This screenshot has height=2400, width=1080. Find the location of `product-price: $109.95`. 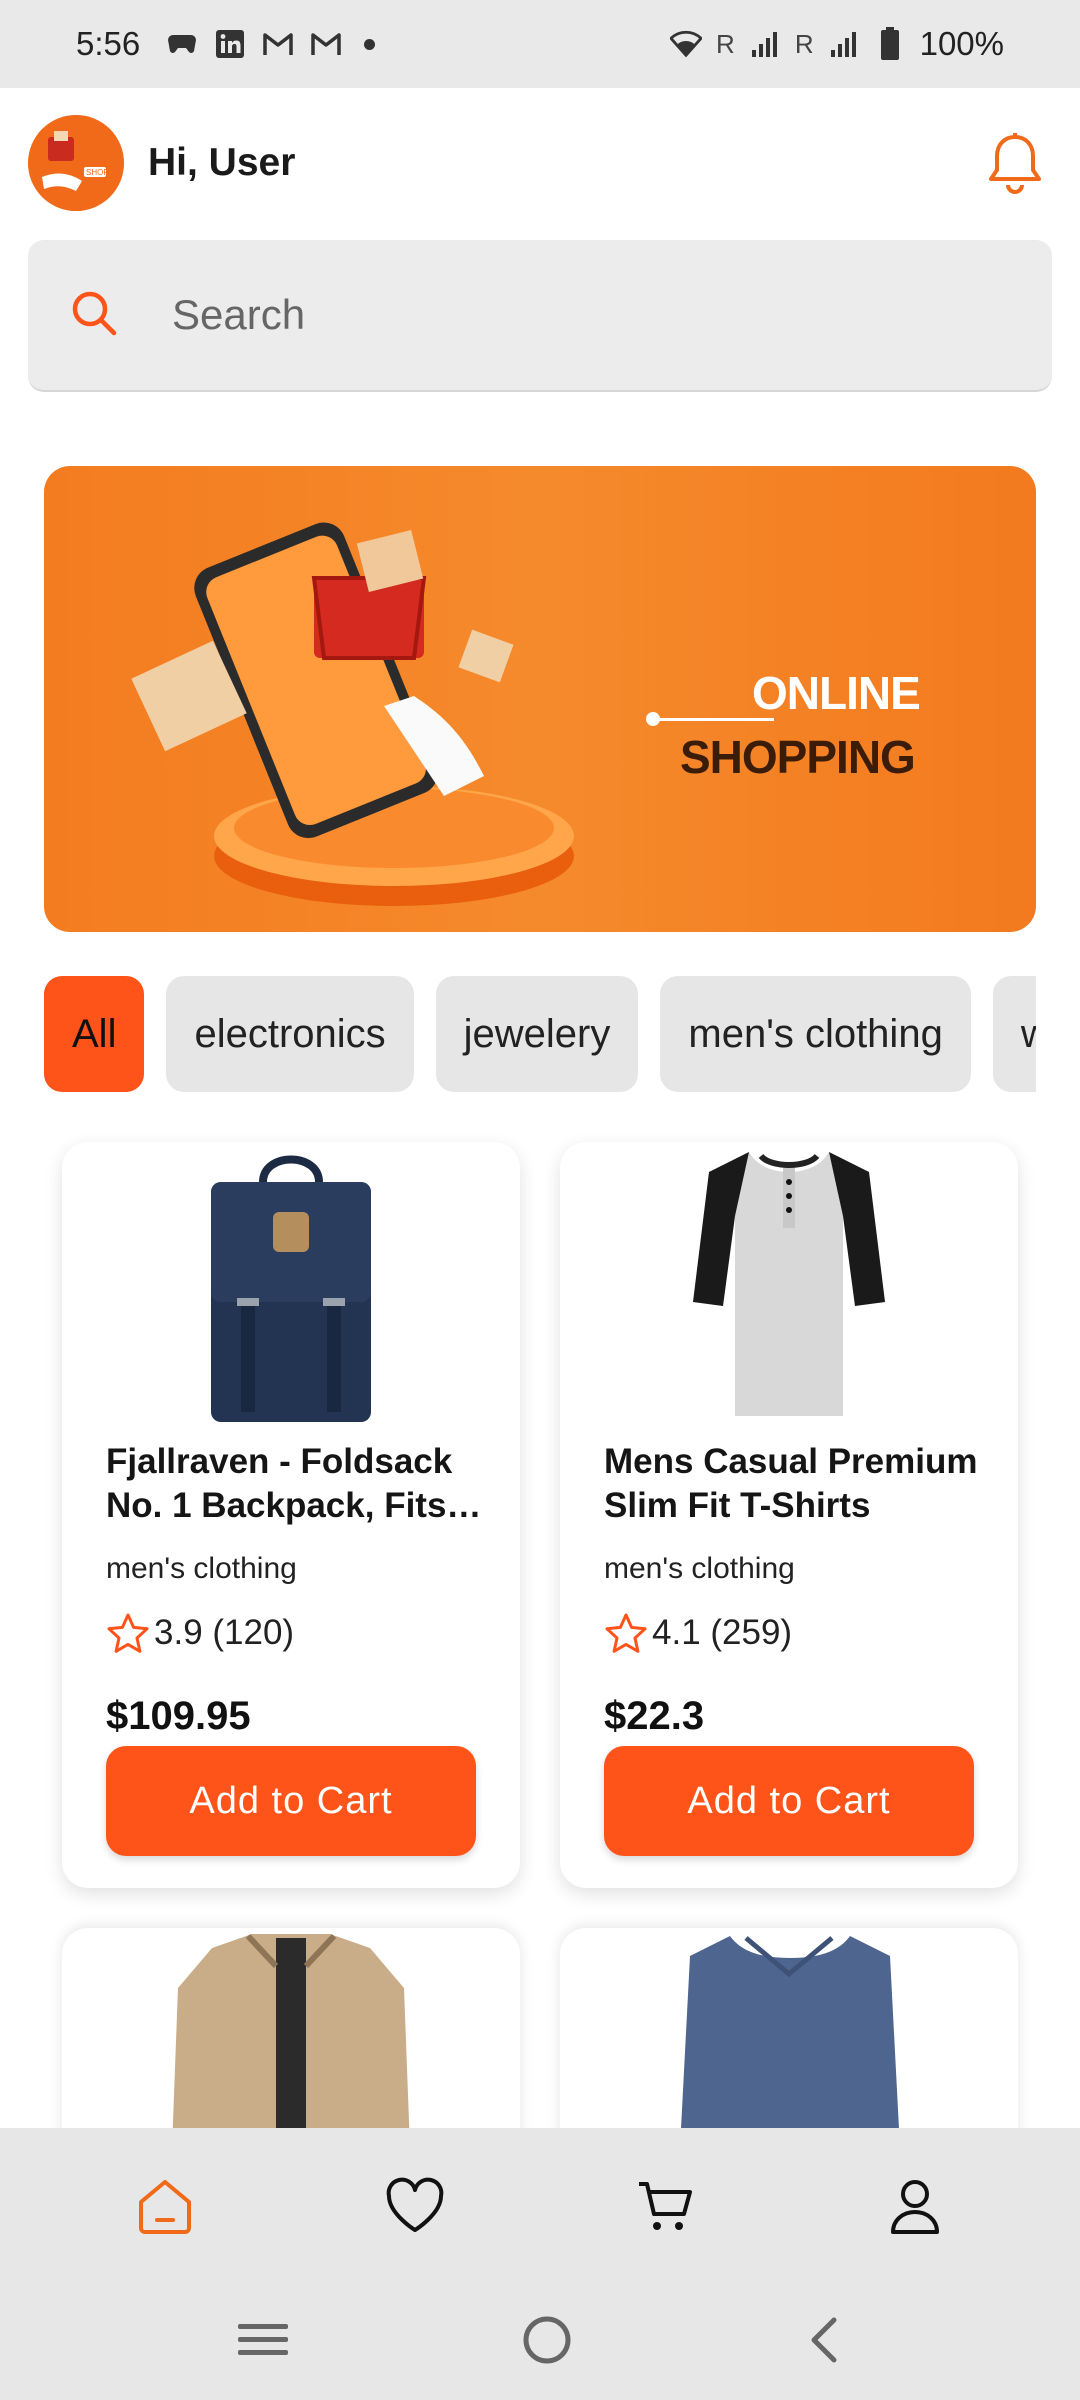

product-price: $109.95 is located at coordinates (178, 1716).